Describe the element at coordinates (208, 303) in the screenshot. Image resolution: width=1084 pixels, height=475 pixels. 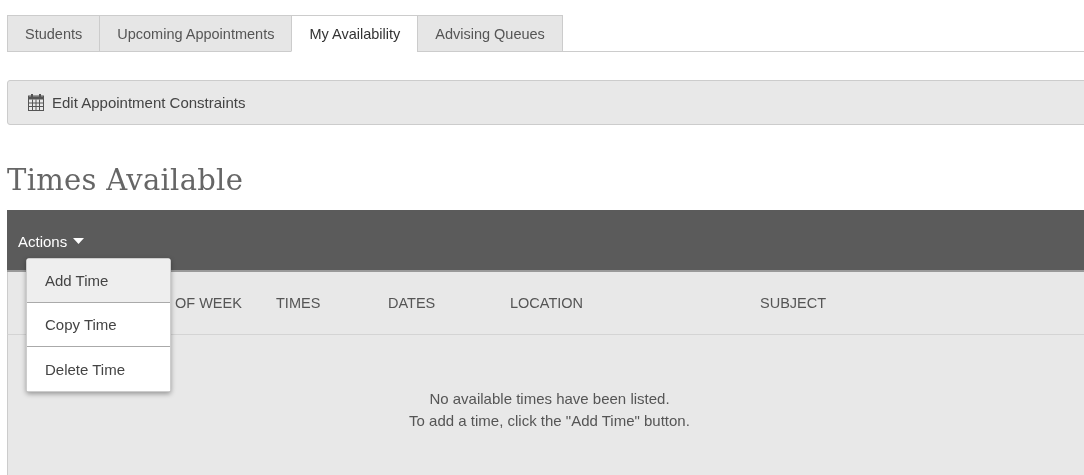
I see `column-header: OF WEEK` at that location.